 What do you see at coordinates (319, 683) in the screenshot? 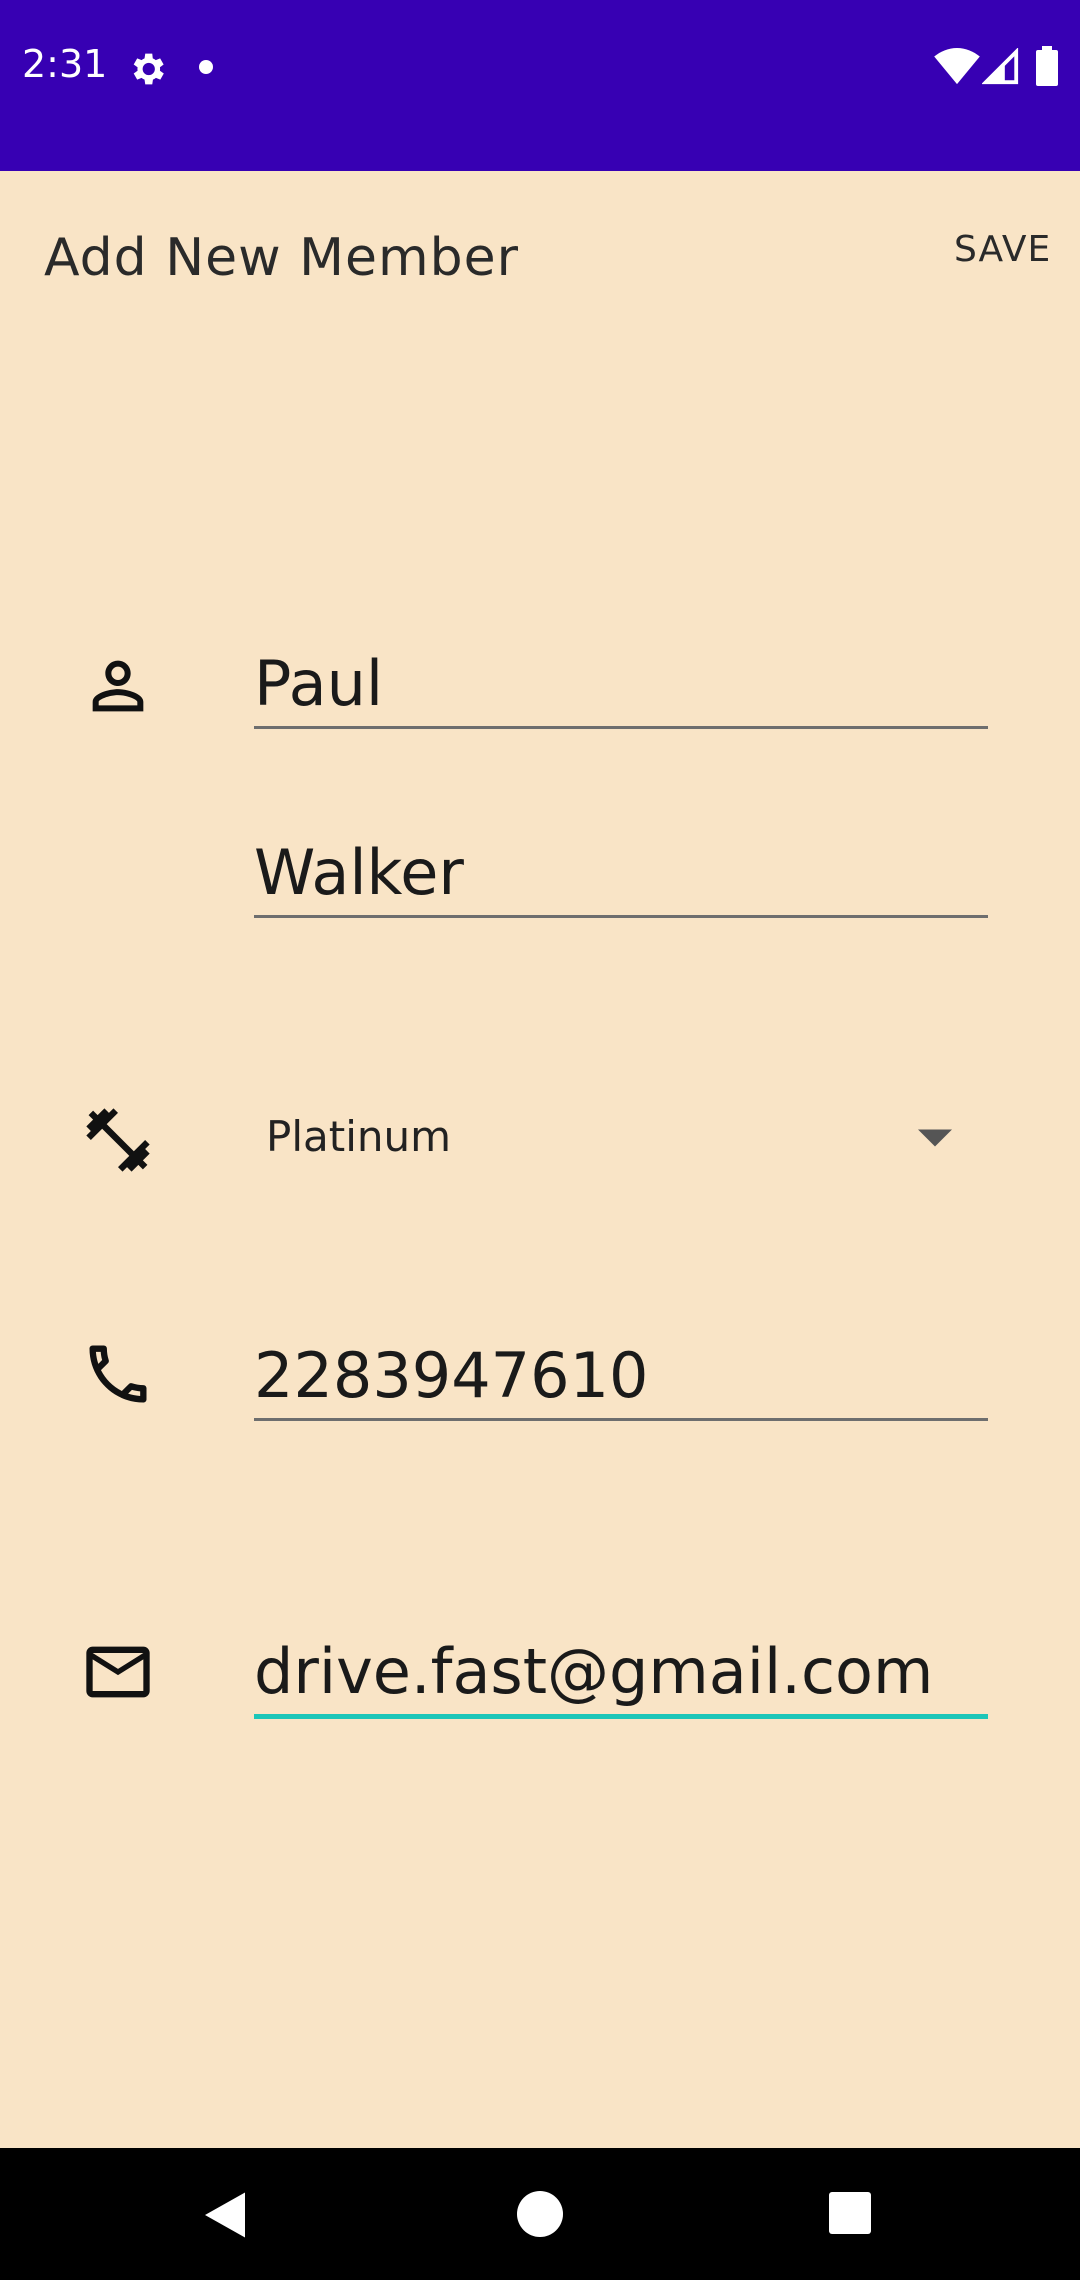
I see `first-name-value: Paul` at bounding box center [319, 683].